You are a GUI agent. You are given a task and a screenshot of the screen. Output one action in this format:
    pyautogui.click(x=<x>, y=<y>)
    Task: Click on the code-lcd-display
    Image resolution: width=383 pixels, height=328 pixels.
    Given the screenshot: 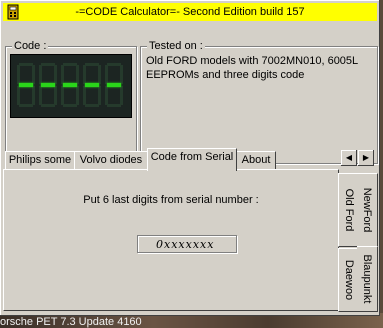 What is the action you would take?
    pyautogui.click(x=71, y=86)
    